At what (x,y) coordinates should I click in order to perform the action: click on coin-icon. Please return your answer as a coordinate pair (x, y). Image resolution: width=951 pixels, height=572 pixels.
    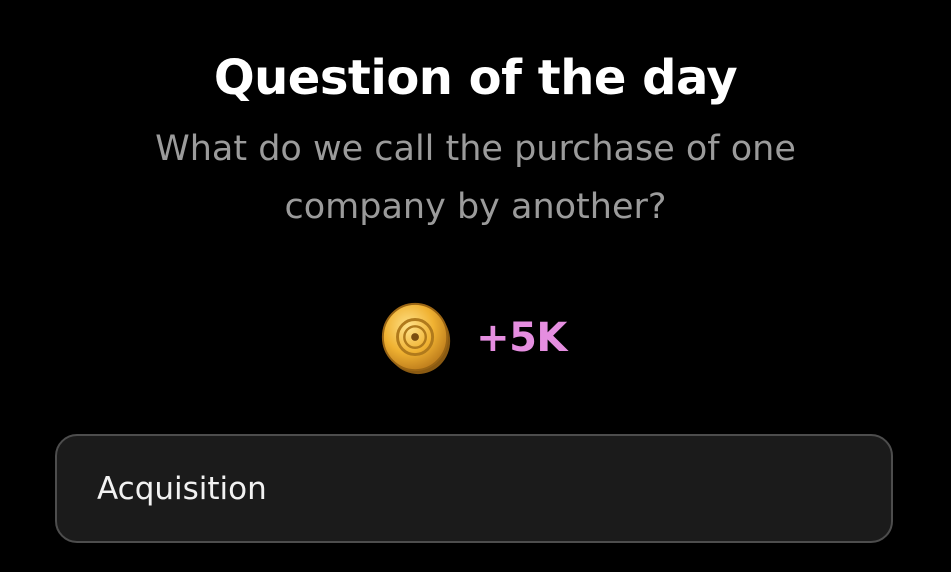
    Looking at the image, I should click on (416, 338).